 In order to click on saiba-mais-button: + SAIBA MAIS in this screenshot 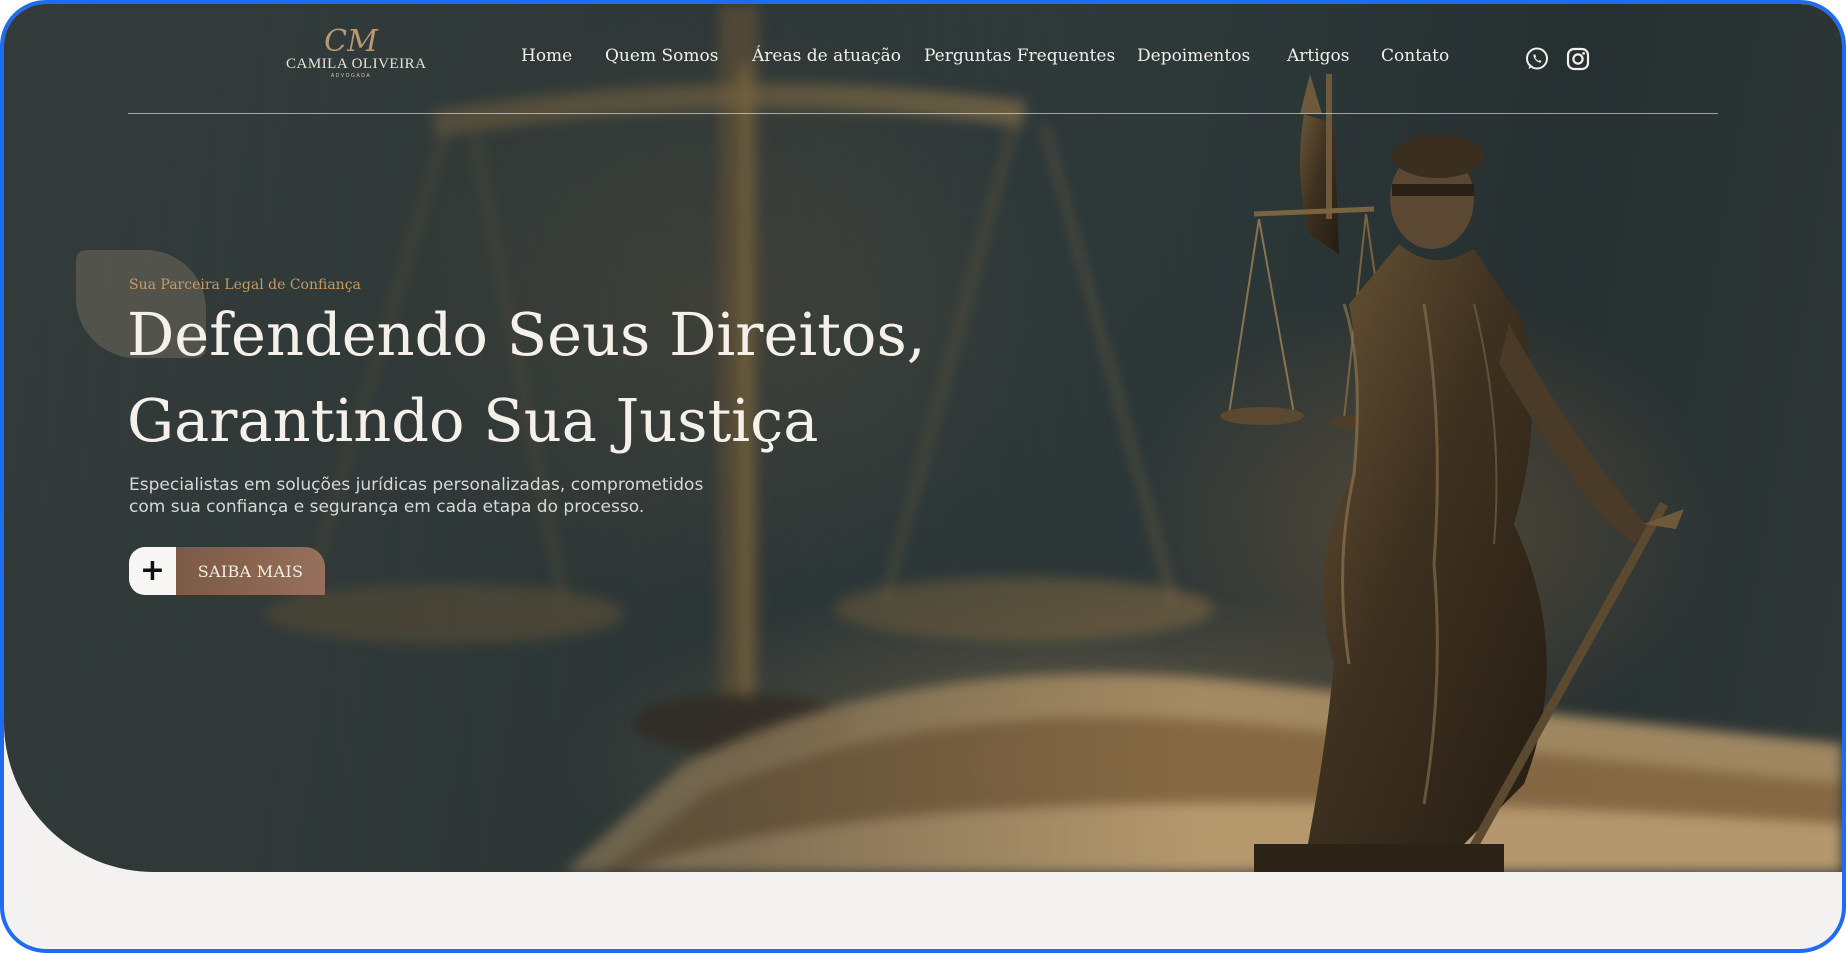, I will do `click(227, 571)`.